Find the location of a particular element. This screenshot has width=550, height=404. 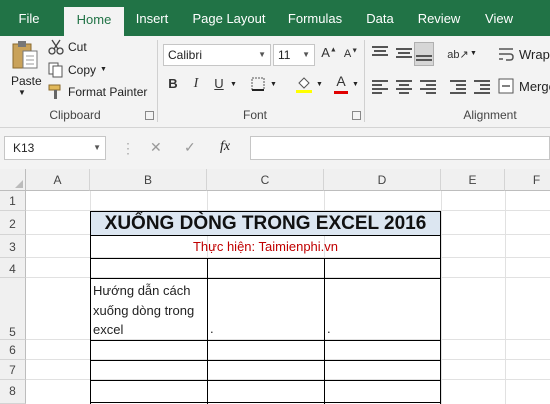

cell-c5: . is located at coordinates (212, 329).